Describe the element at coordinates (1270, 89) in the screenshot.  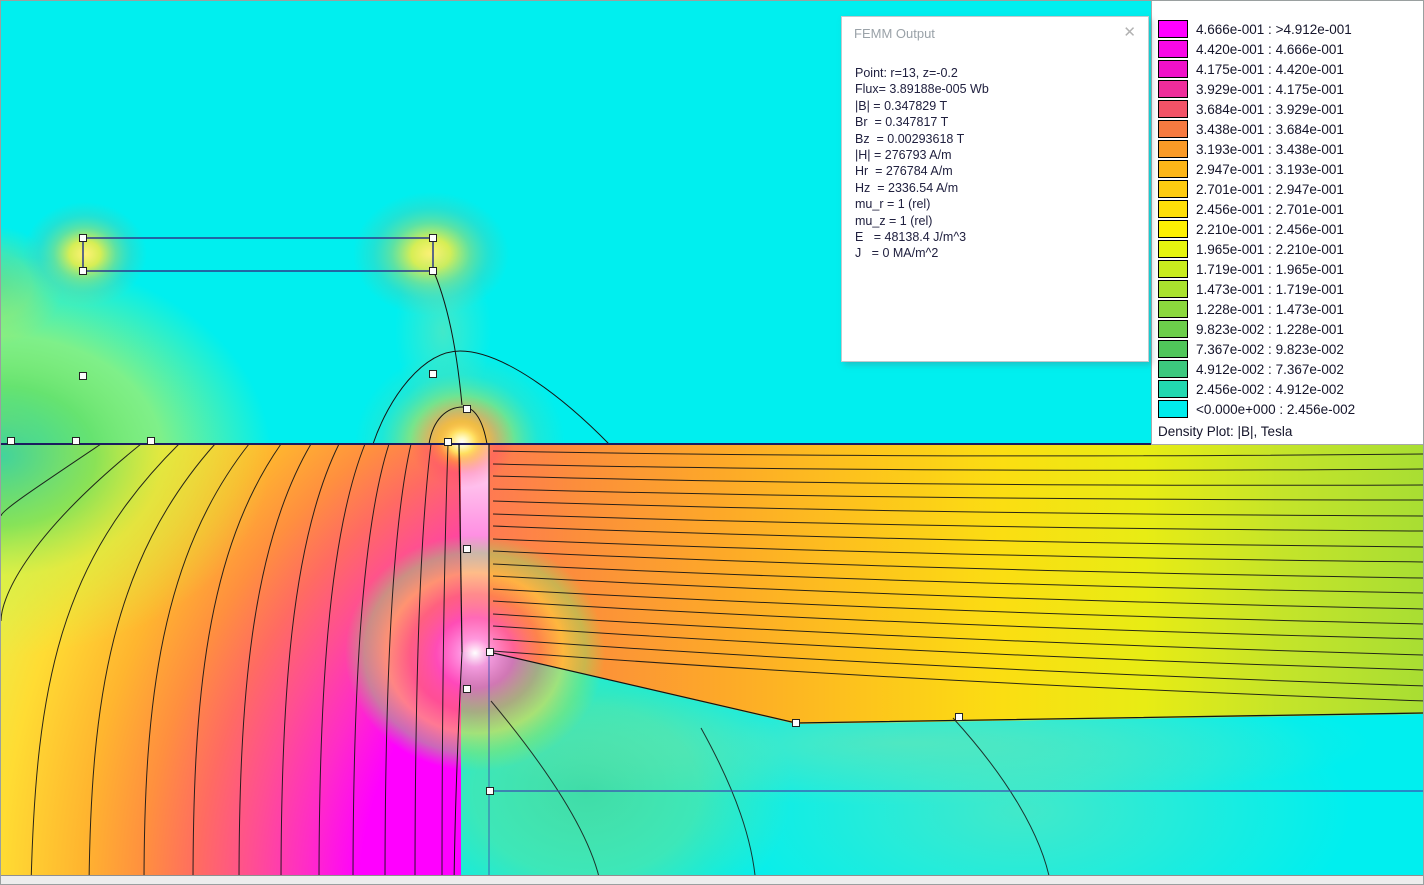
I see `legend-range-label: 3.929e-001 : 4.175e-001` at that location.